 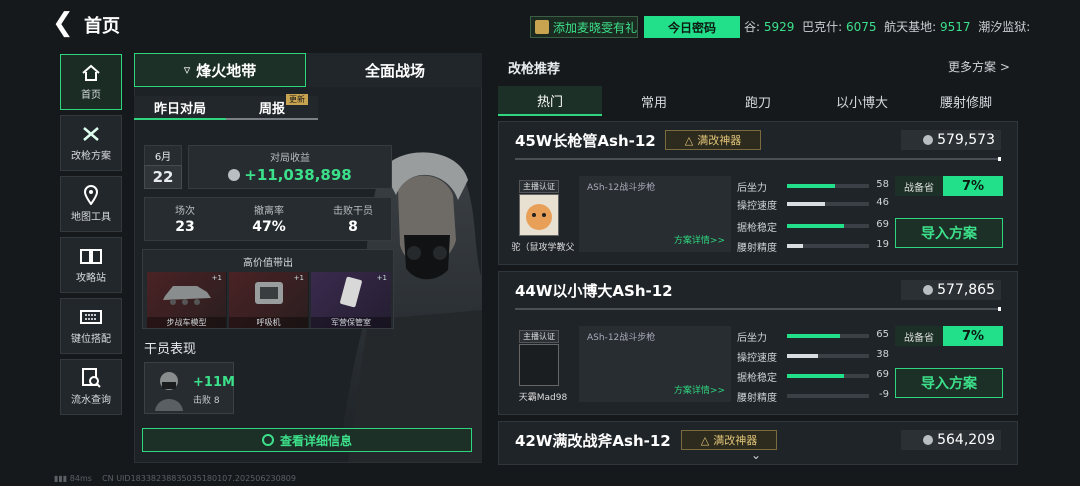 I want to click on plan-title: 45W长枪管Ash-12, so click(x=585, y=141).